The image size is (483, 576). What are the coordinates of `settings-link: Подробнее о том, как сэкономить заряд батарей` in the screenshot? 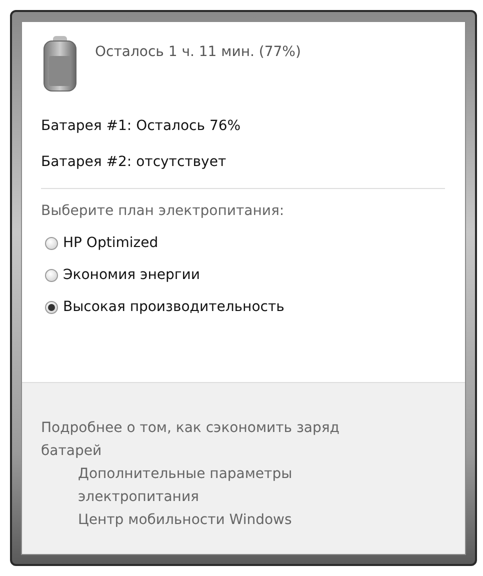 It's located at (193, 440).